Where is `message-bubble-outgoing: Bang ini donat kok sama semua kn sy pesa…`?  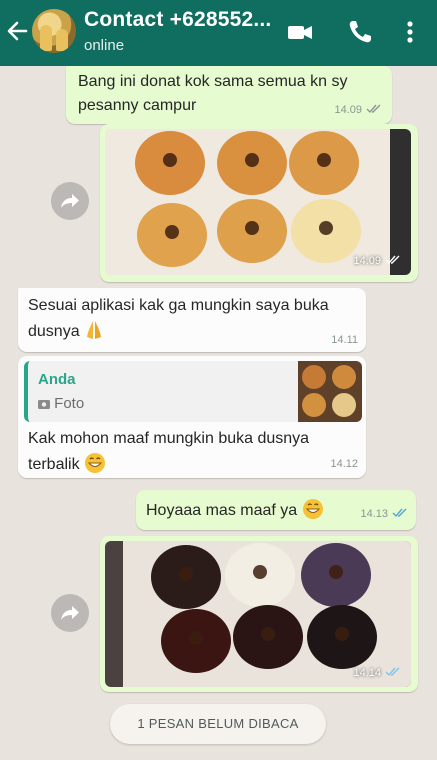
message-bubble-outgoing: Bang ini donat kok sama semua kn sy pesa… is located at coordinates (229, 95).